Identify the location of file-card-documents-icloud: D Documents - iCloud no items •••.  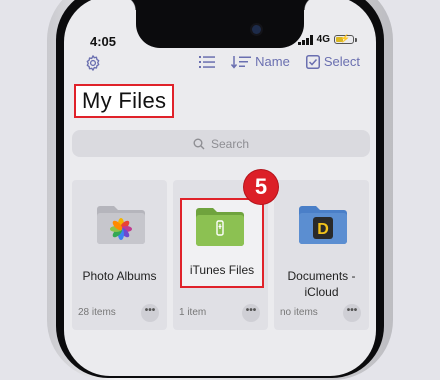
(321, 255).